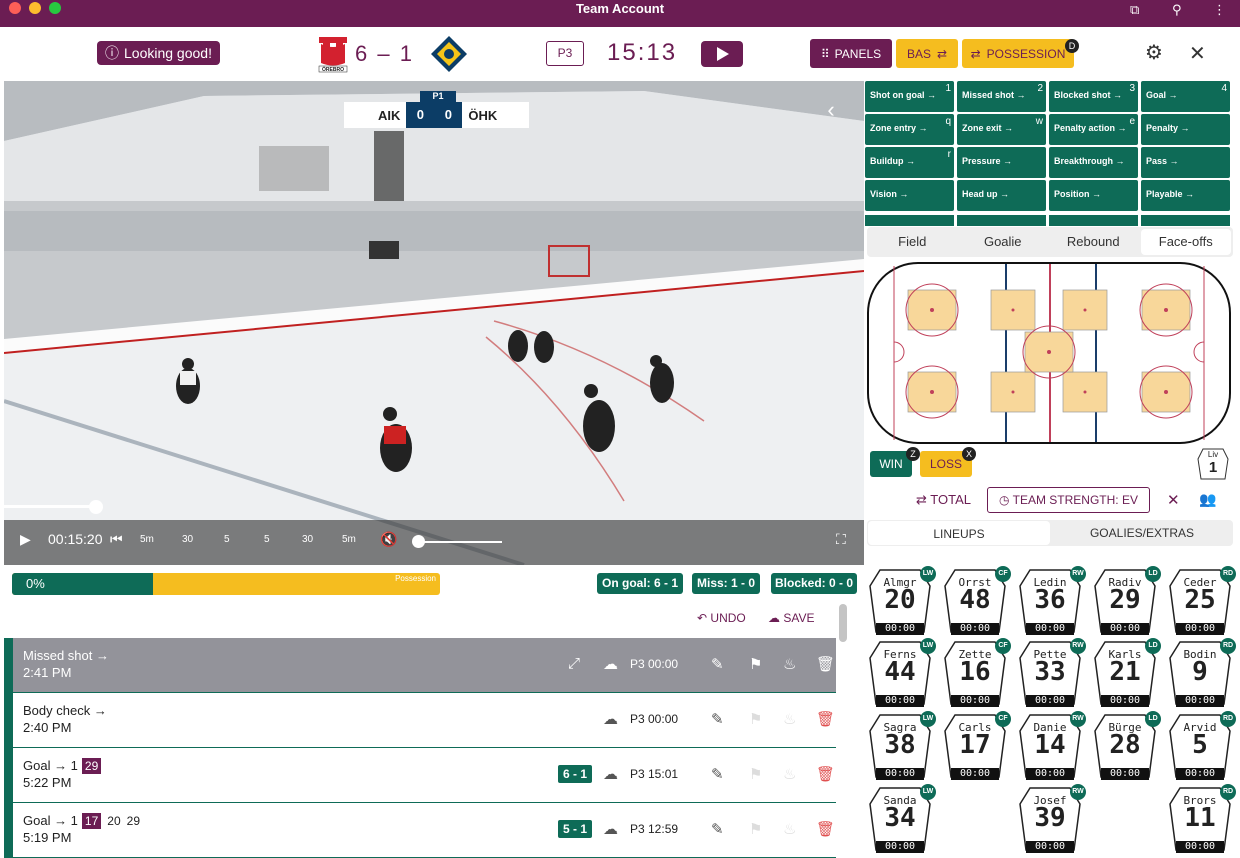 This screenshot has height=858, width=1240. What do you see at coordinates (1202, 673) in the screenshot?
I see `player-card: Bodin 9 00:00 RD` at bounding box center [1202, 673].